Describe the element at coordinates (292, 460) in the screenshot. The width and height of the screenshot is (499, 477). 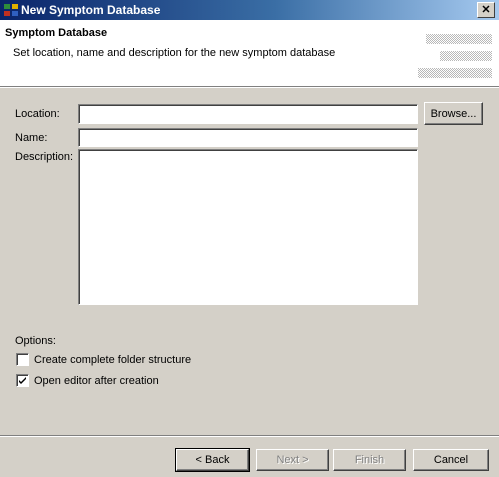
I see `next-button: Next >` at that location.